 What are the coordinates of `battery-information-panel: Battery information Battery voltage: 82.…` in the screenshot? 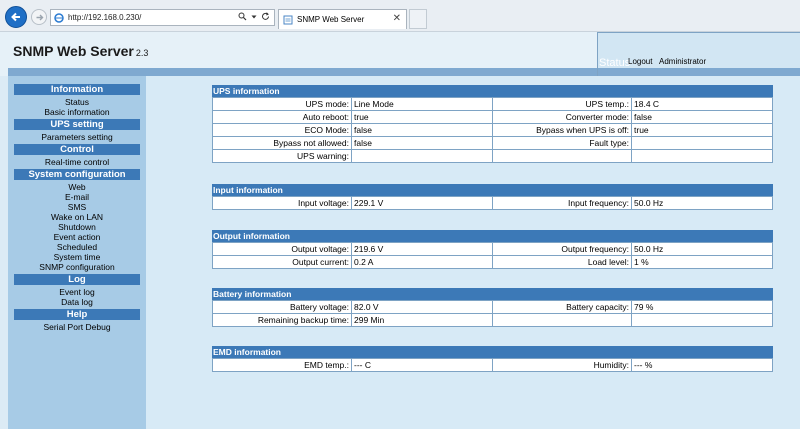 It's located at (492, 307).